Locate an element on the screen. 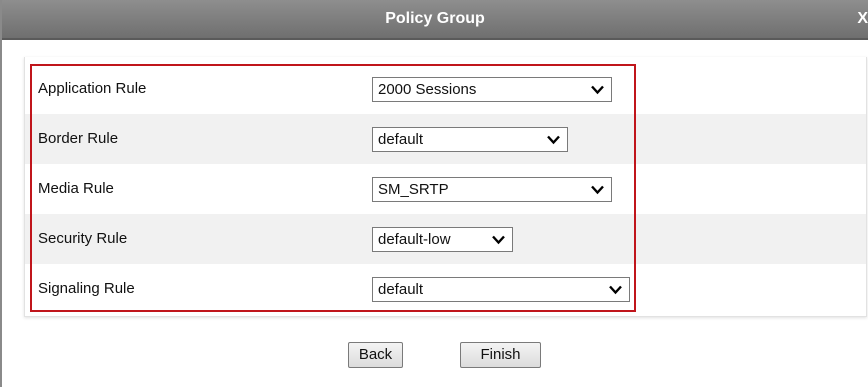 This screenshot has height=387, width=868. border-rule-select: default is located at coordinates (470, 139).